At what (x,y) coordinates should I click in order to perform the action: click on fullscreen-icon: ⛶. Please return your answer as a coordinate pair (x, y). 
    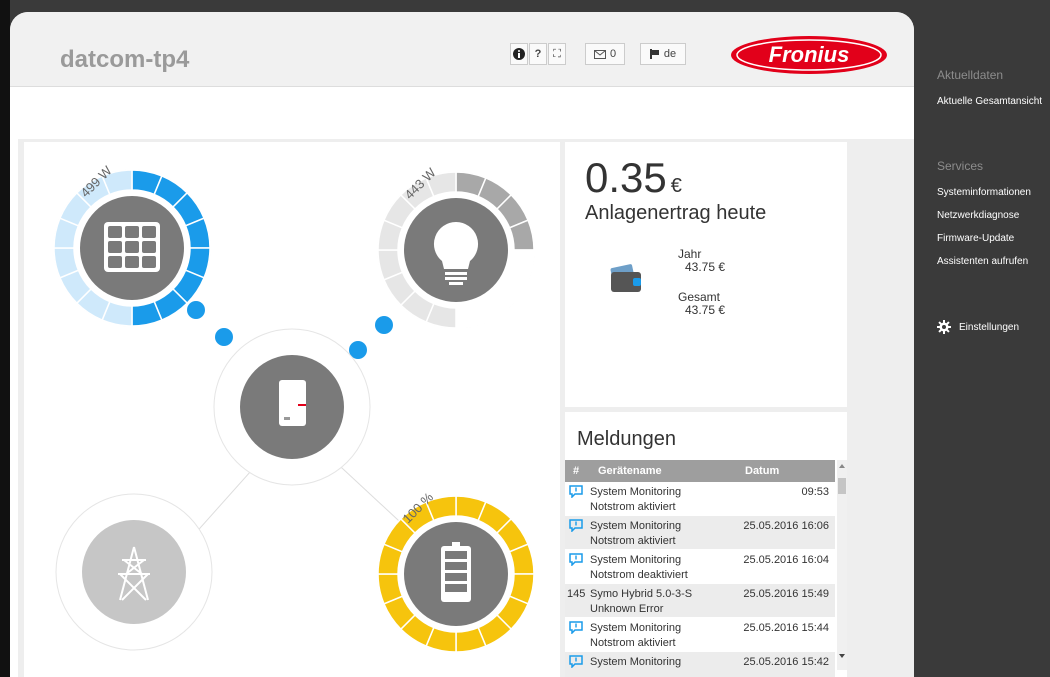
    Looking at the image, I should click on (557, 53).